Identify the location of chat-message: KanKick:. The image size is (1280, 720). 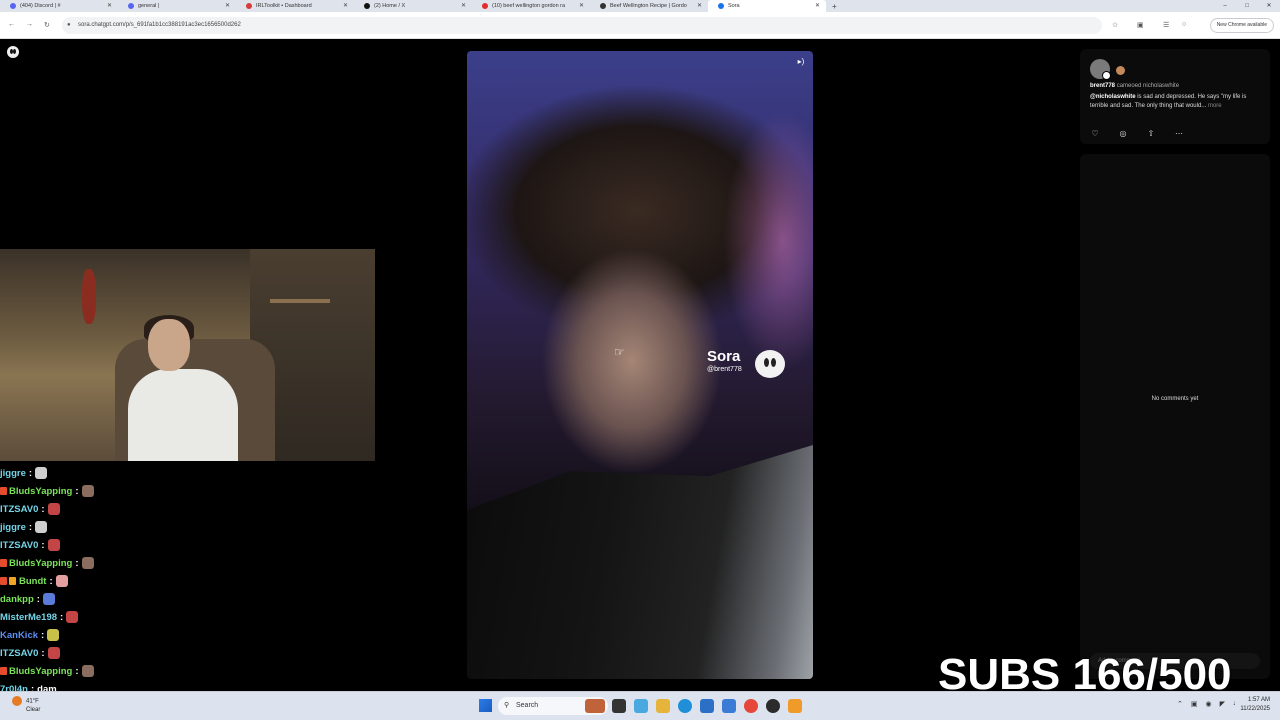
(190, 635).